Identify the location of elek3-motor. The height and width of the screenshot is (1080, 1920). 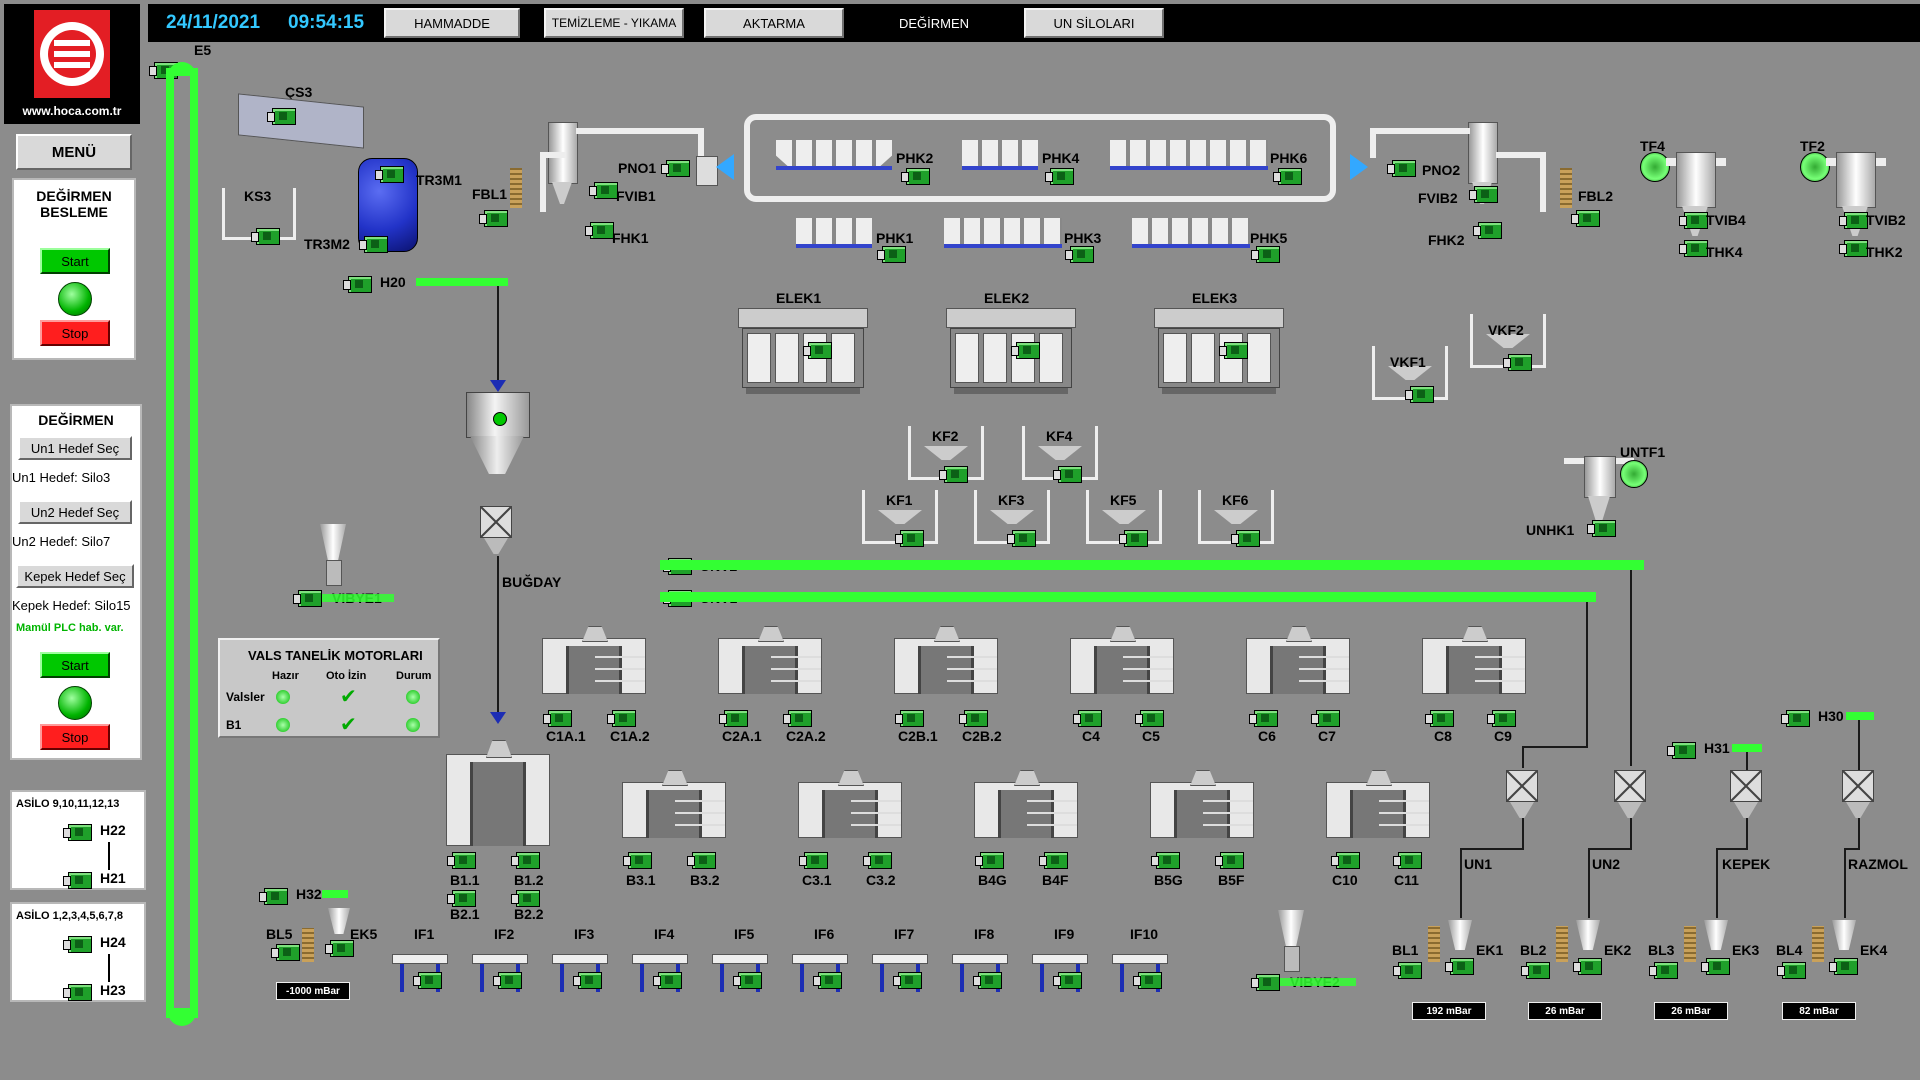
(1233, 350).